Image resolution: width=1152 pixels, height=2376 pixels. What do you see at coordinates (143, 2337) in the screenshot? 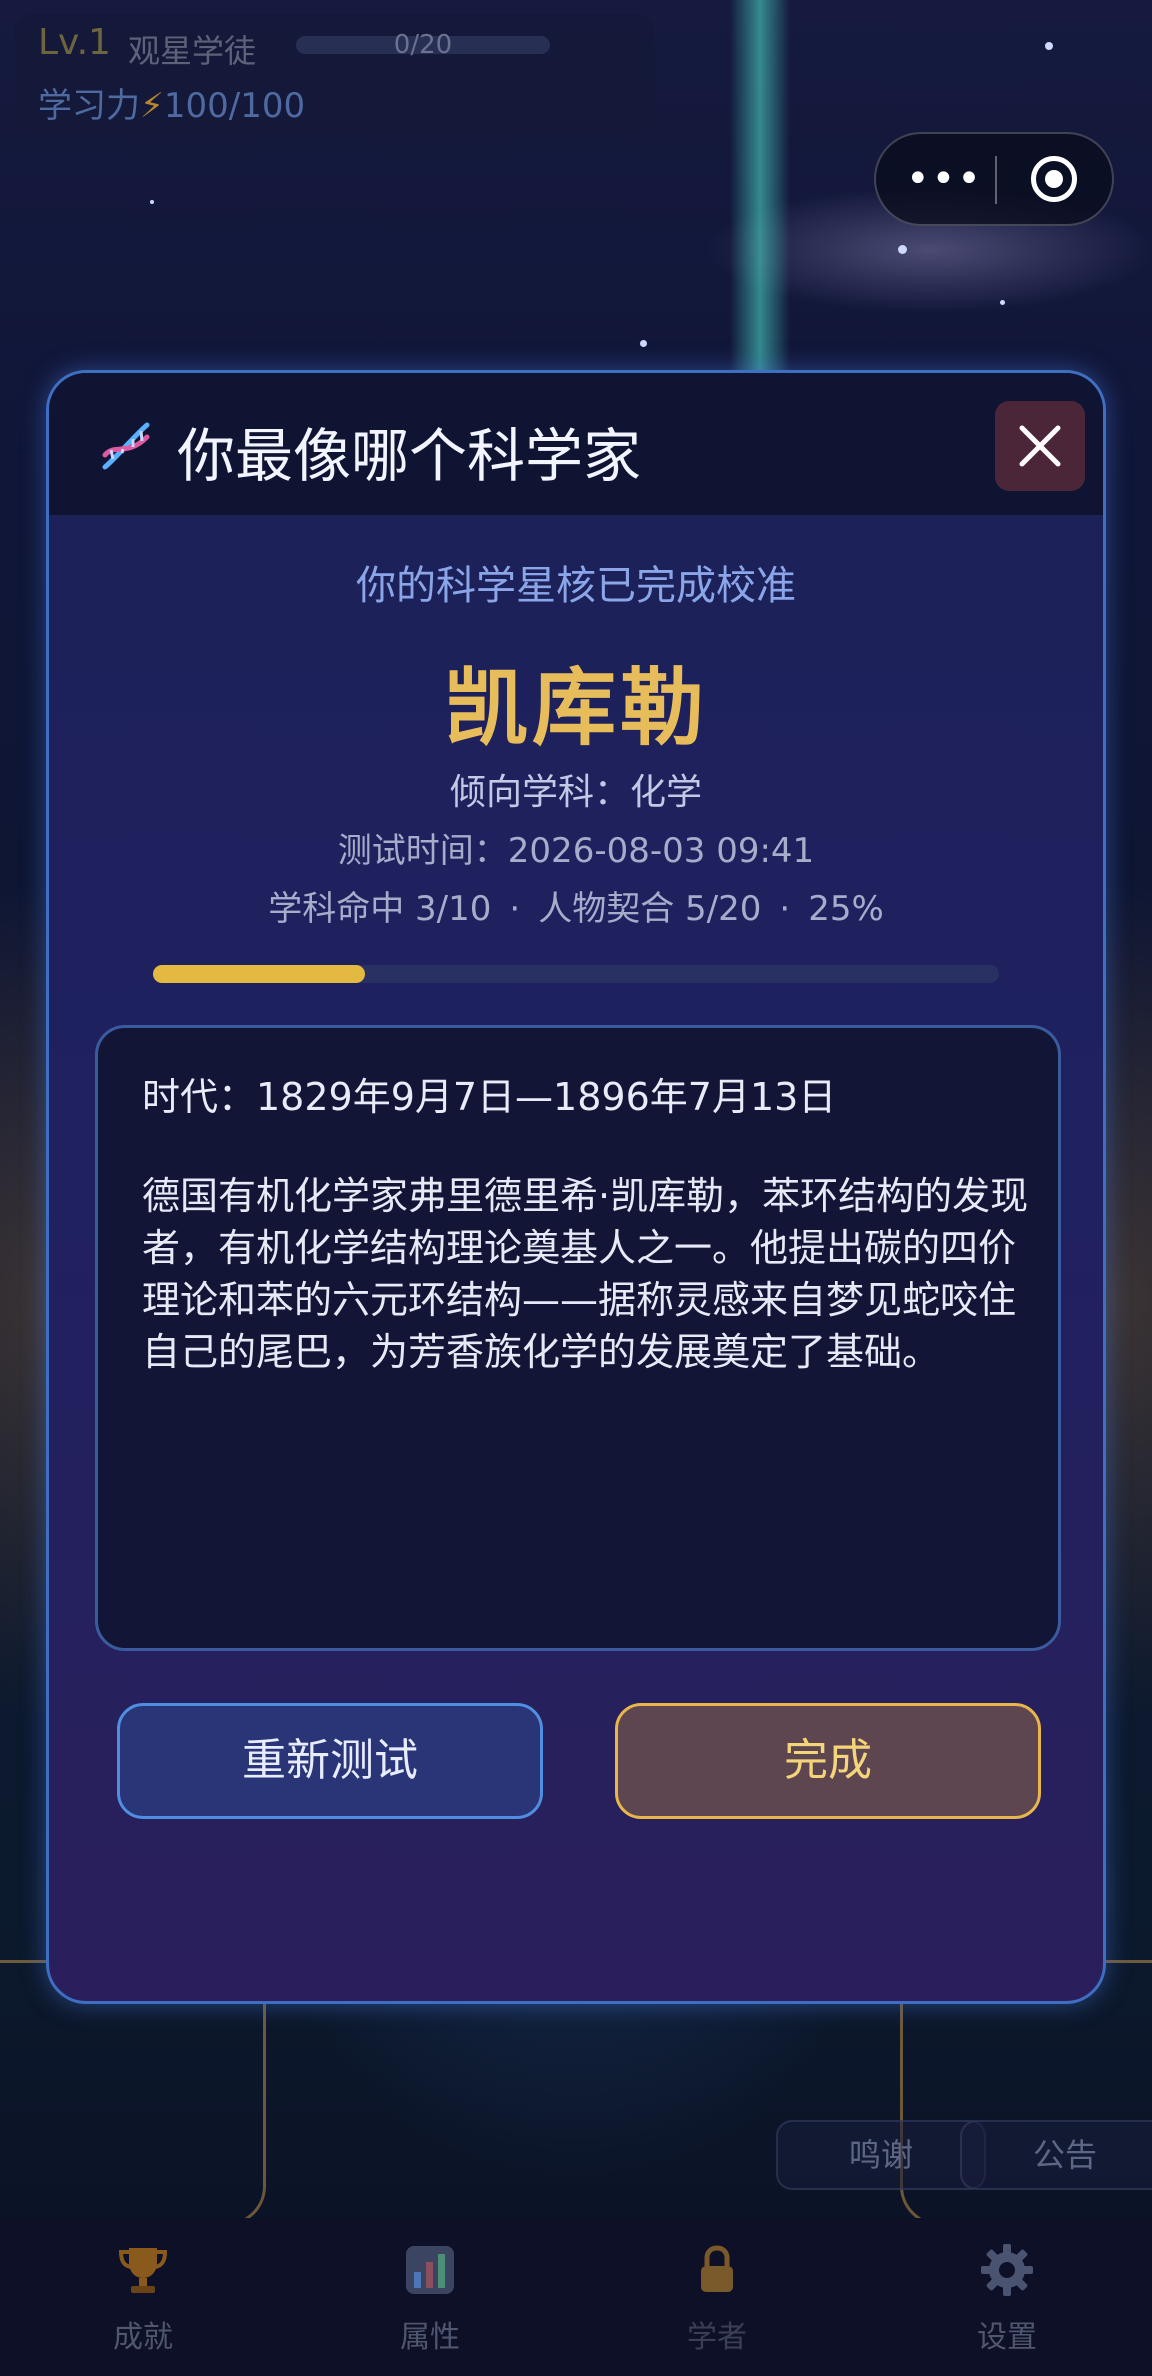
I see `tab-label: 成就` at bounding box center [143, 2337].